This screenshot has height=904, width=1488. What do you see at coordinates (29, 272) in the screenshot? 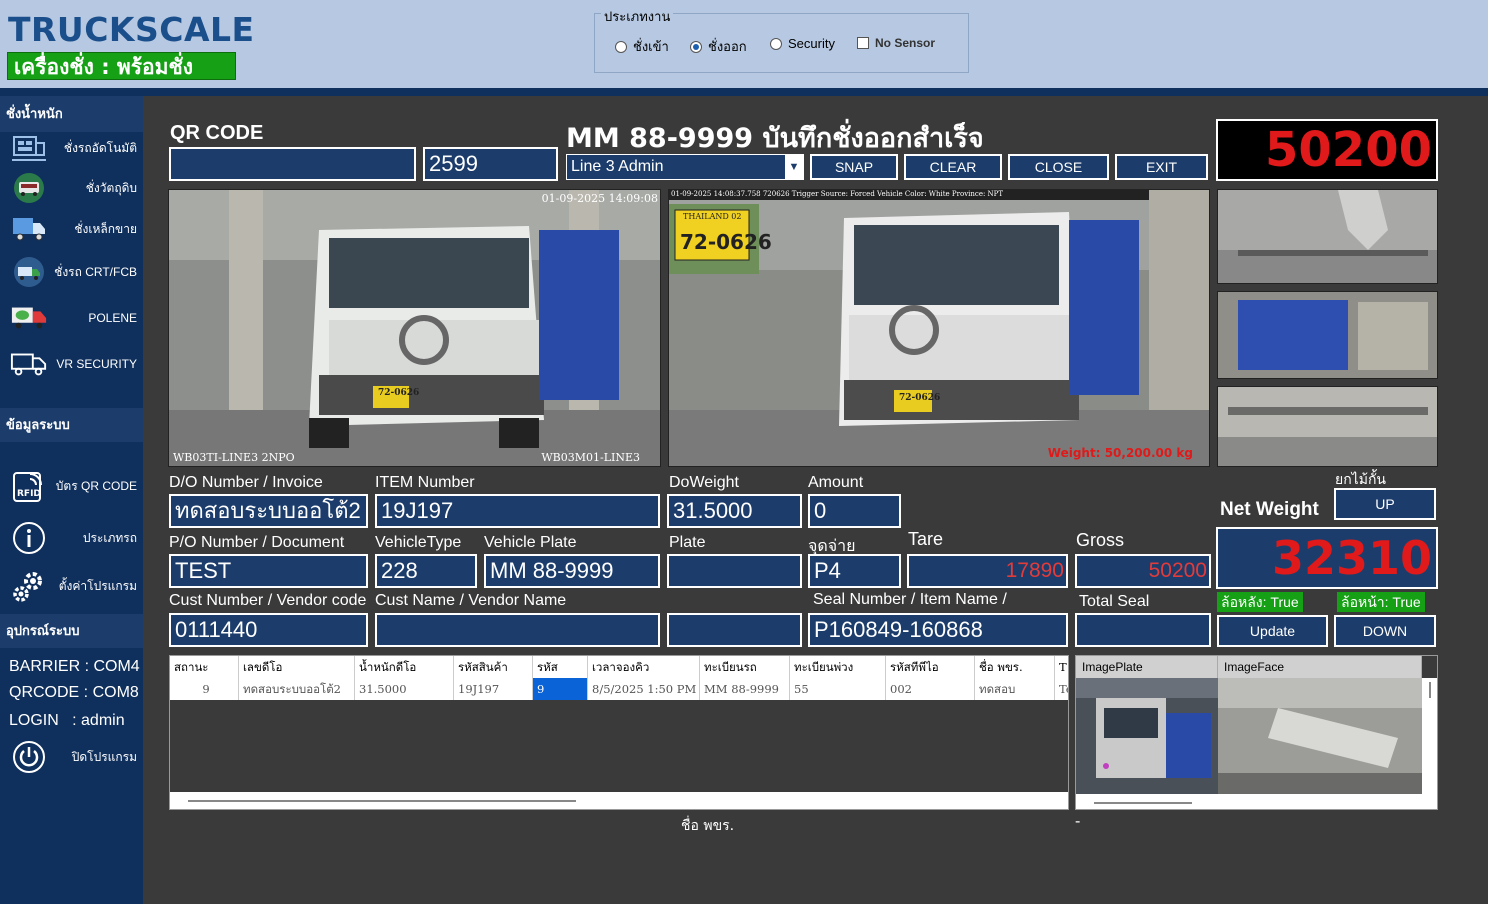
I see `truck-circle-icon` at bounding box center [29, 272].